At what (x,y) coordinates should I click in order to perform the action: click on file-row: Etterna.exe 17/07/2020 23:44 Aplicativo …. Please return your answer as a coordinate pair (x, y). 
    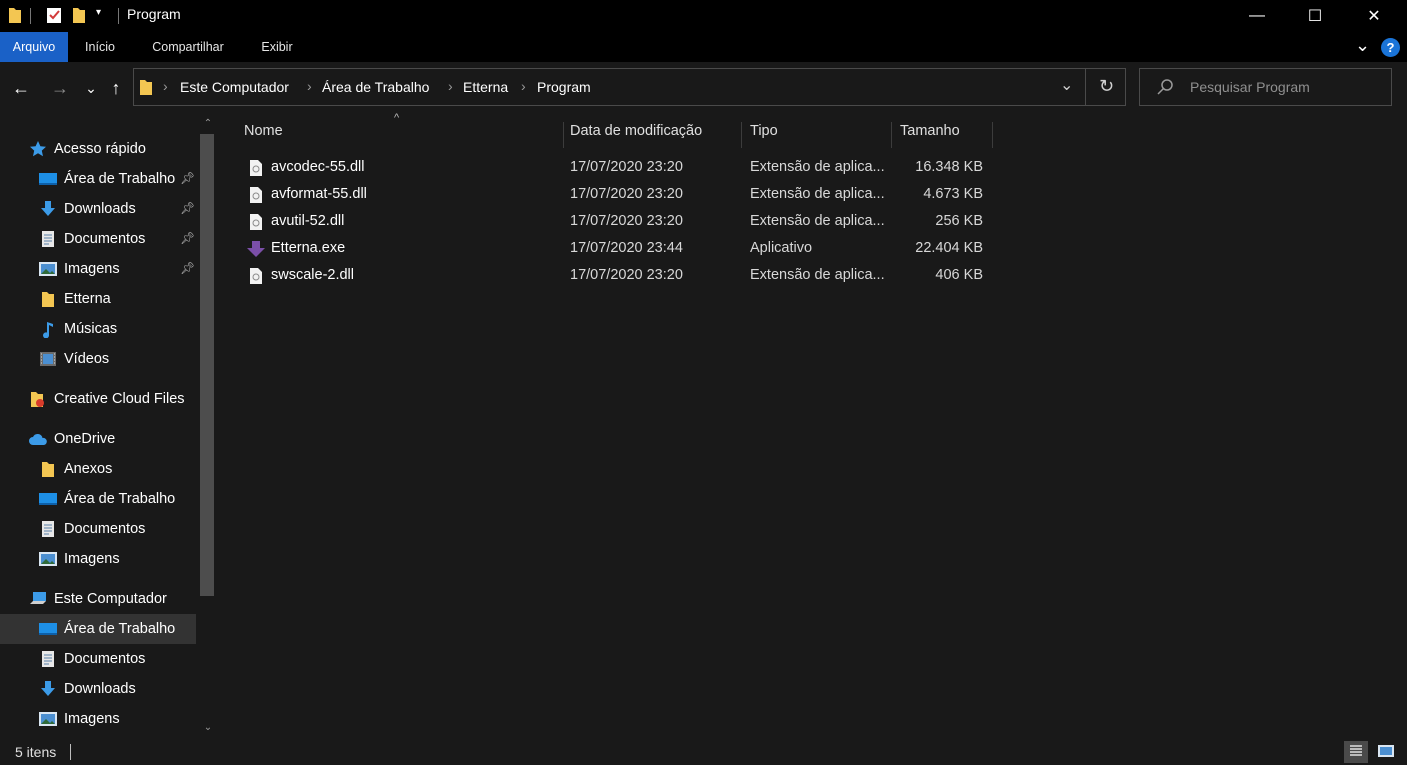
    Looking at the image, I should click on (610, 249).